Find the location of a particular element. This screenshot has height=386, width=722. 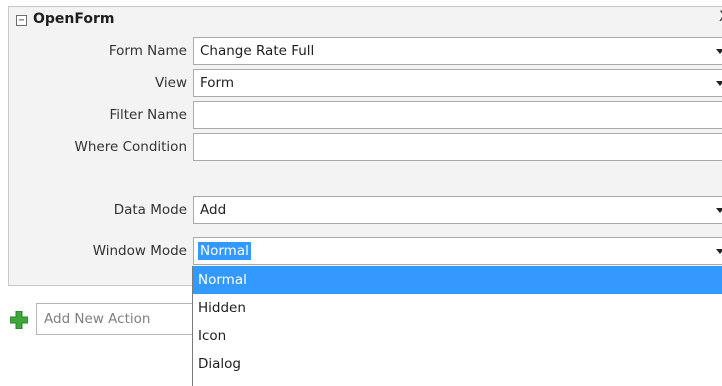

dropdown-option-icon: Icon is located at coordinates (457, 336).